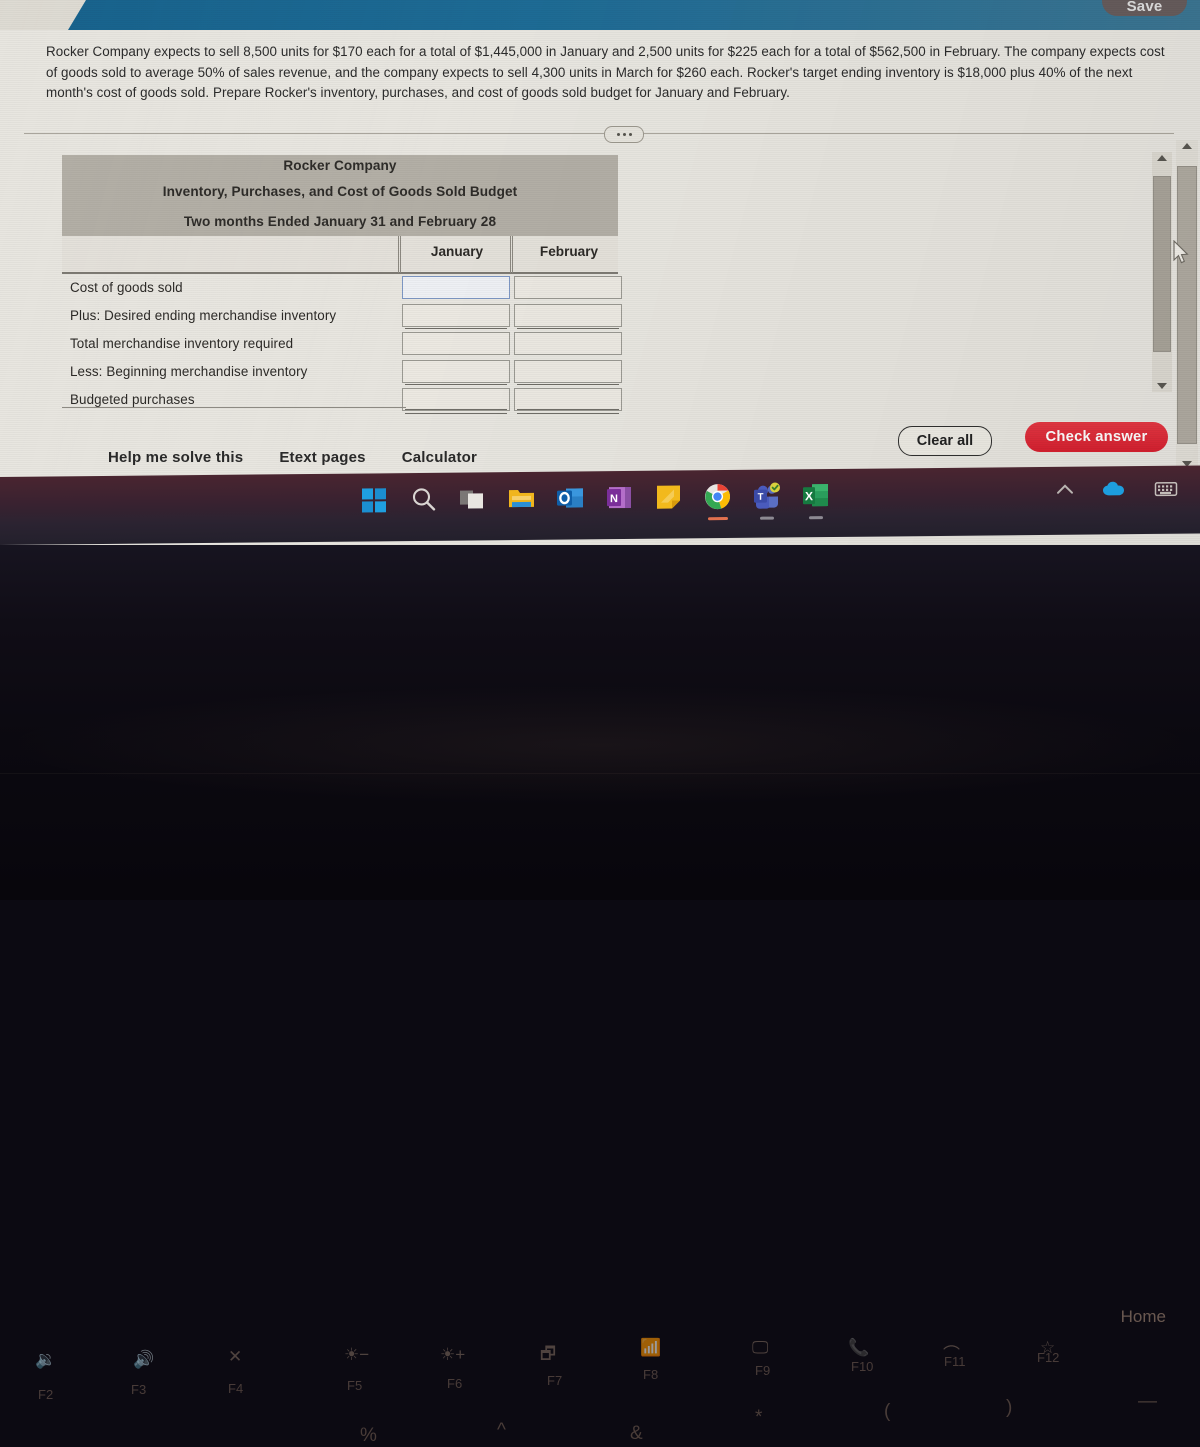 This screenshot has height=1447, width=1200. What do you see at coordinates (759, 1417) in the screenshot?
I see `key-asterisk: *` at bounding box center [759, 1417].